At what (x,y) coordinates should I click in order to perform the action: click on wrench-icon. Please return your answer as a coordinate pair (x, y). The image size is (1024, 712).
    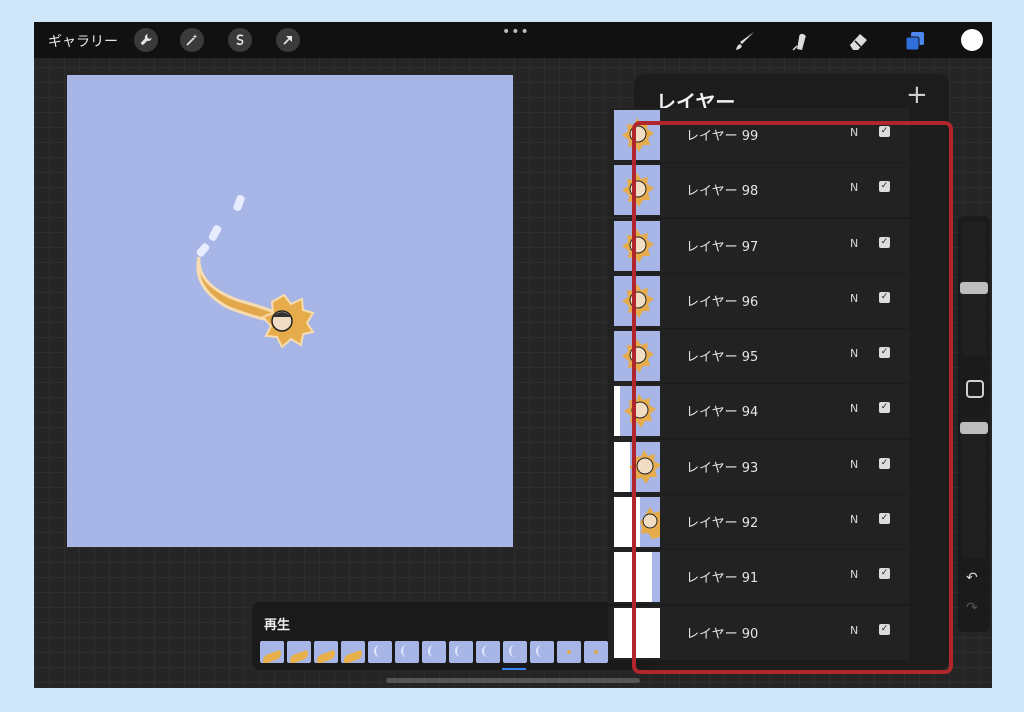
    Looking at the image, I should click on (146, 40).